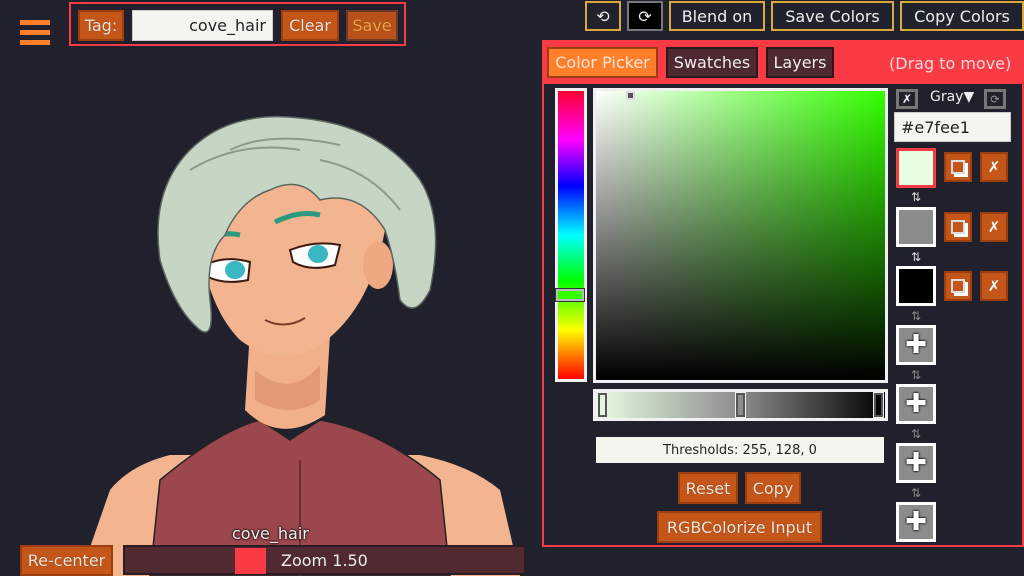 The height and width of the screenshot is (576, 1024). Describe the element at coordinates (35, 33) in the screenshot. I see `hamburger-menu-icon` at that location.